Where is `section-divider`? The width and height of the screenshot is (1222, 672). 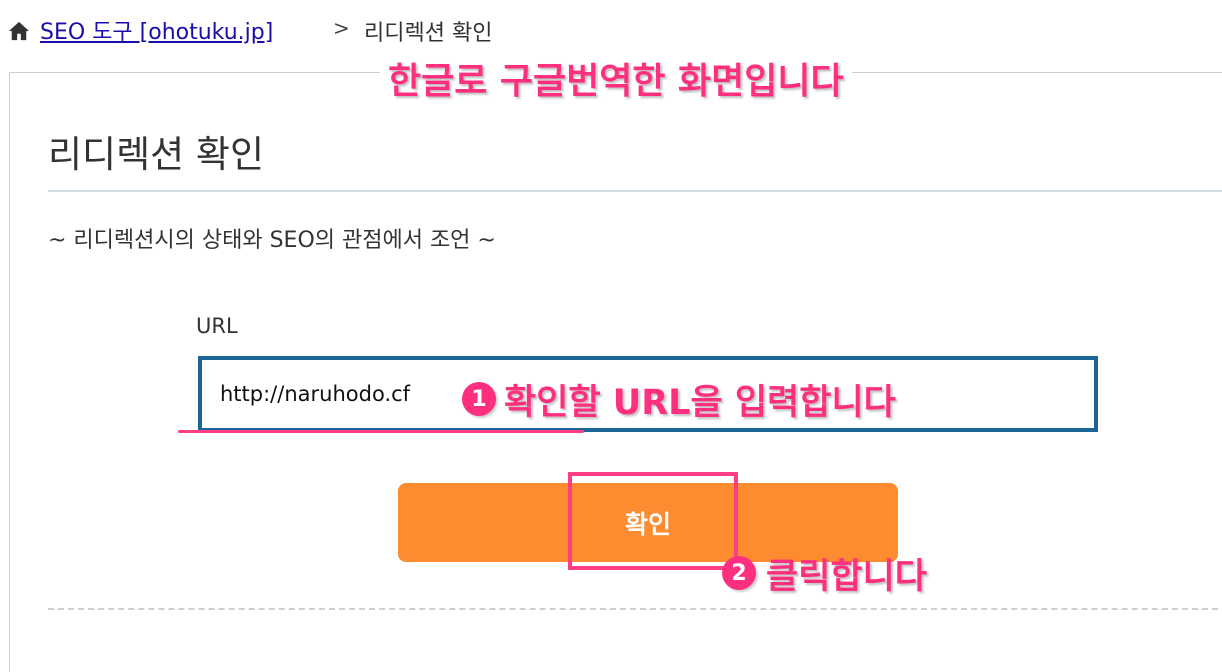 section-divider is located at coordinates (635, 609).